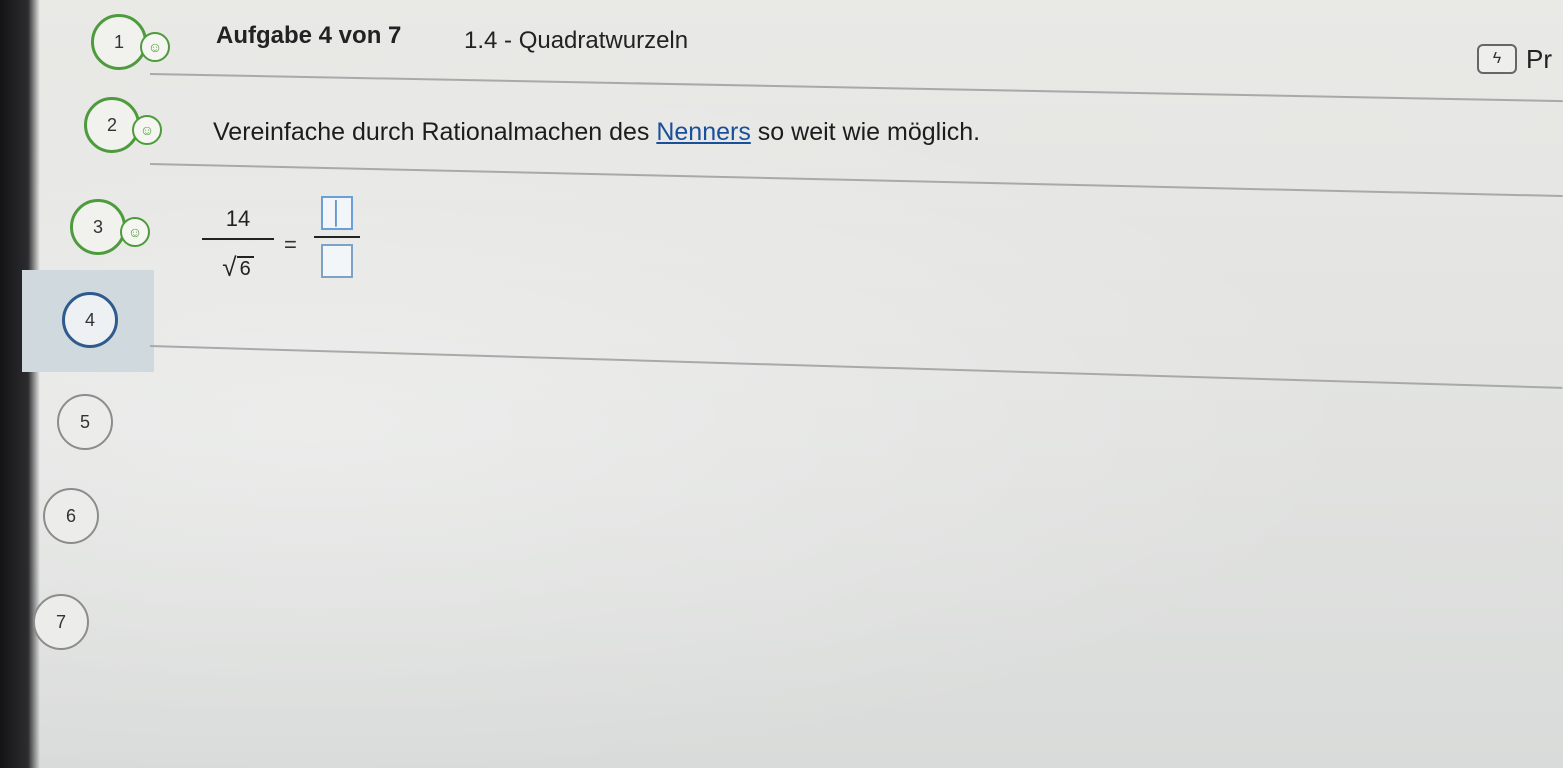 Image resolution: width=1563 pixels, height=768 pixels. I want to click on denominator: √ 6, so click(238, 263).